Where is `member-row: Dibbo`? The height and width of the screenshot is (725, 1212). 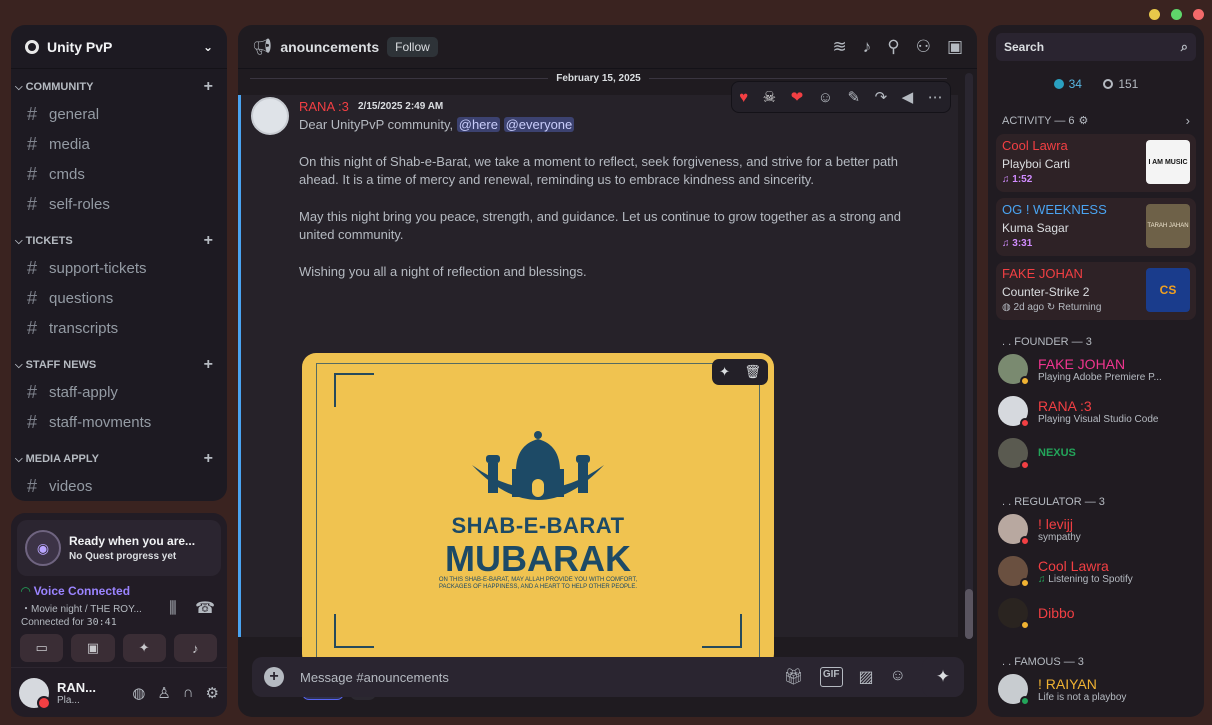 member-row: Dibbo is located at coordinates (1096, 613).